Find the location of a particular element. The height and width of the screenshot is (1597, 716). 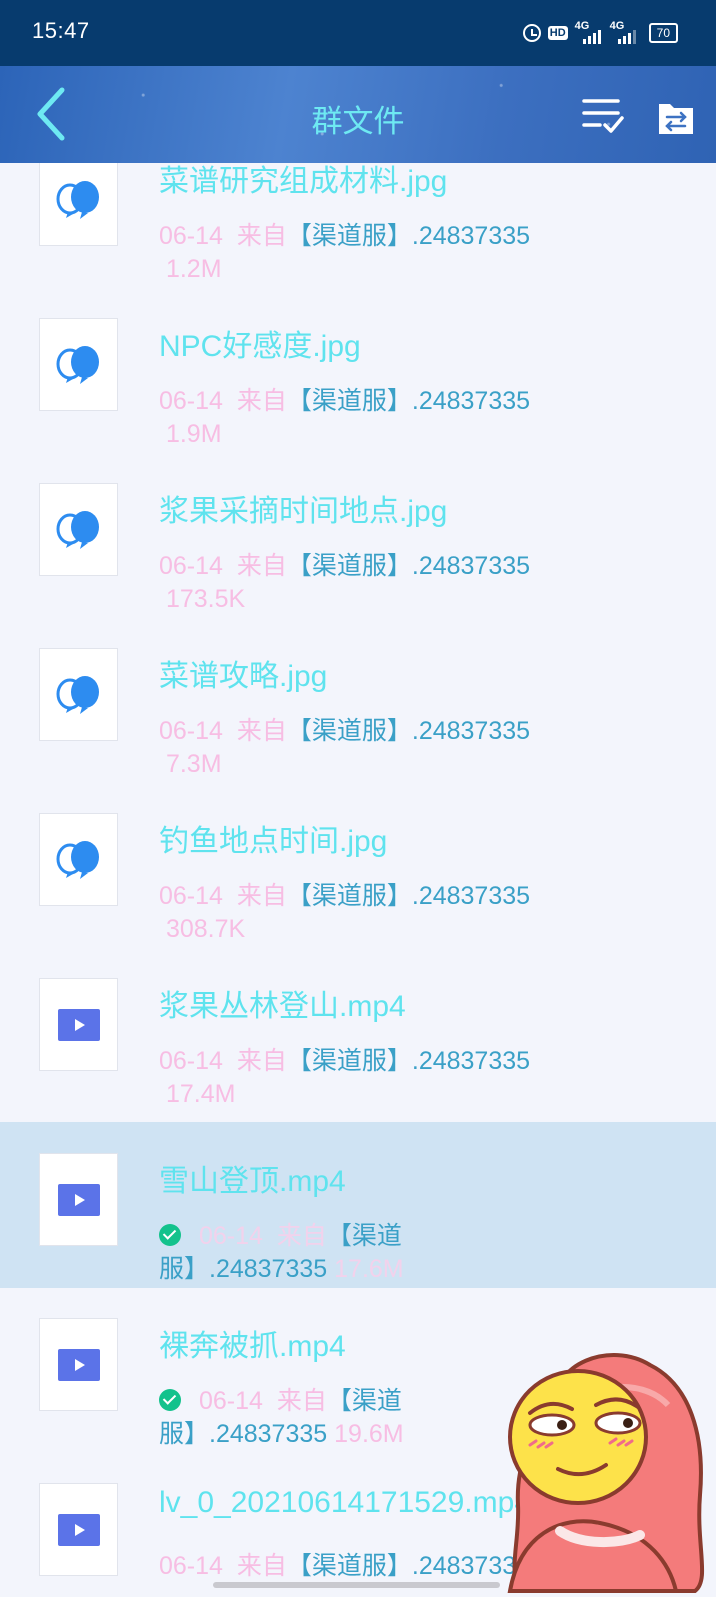

multiselect-button is located at coordinates (604, 116).